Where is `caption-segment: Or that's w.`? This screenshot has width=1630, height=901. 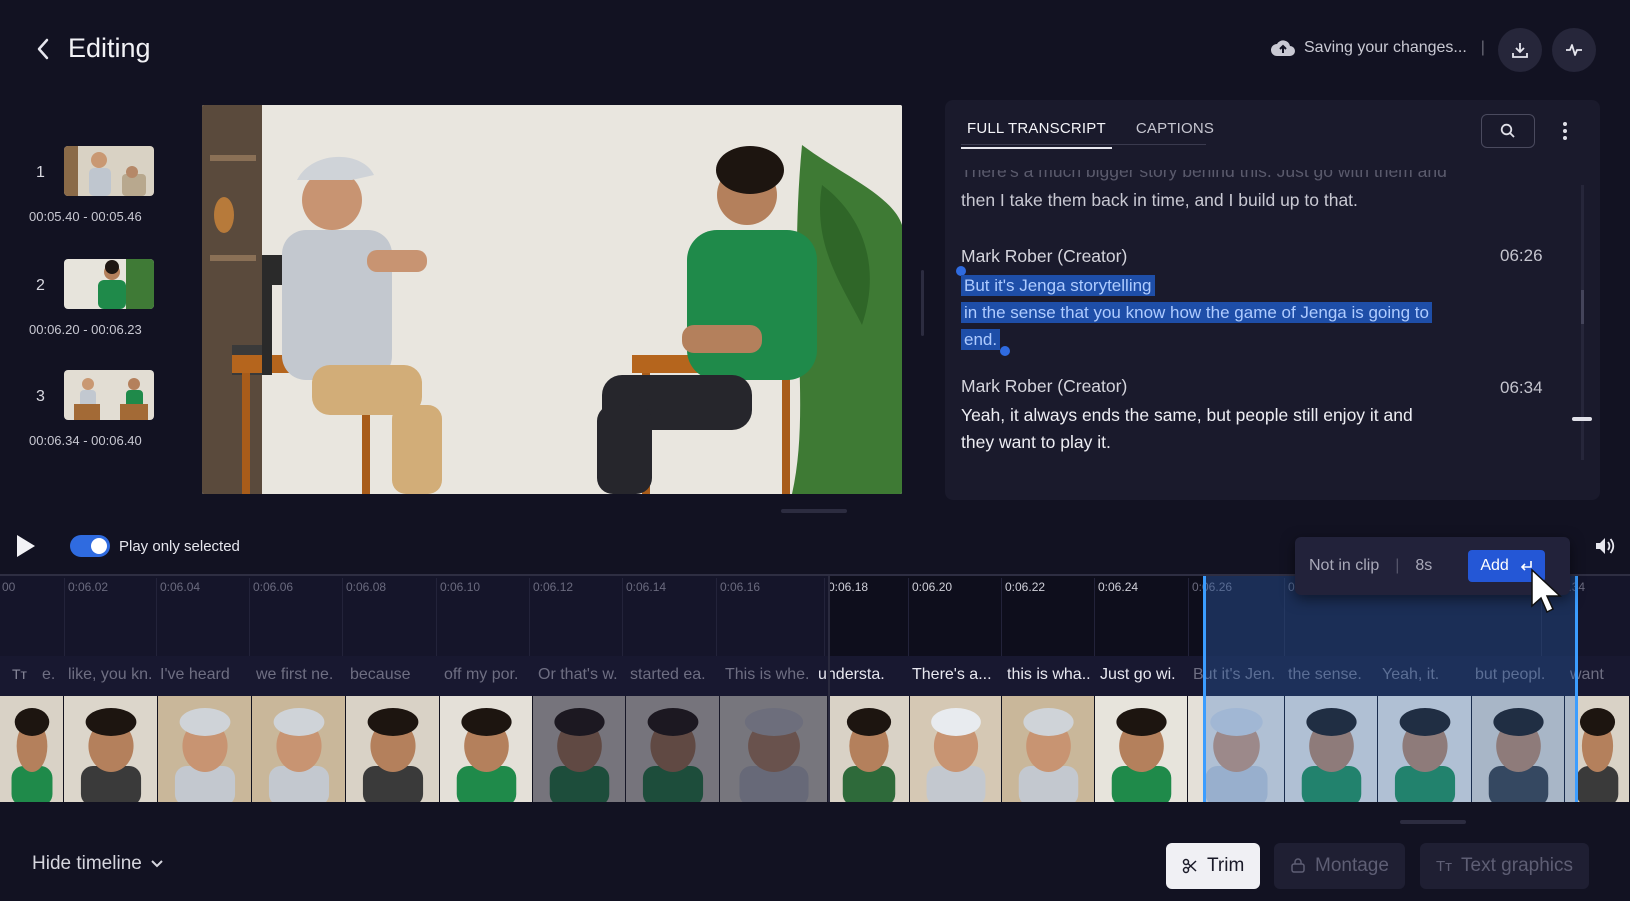
caption-segment: Or that's w. is located at coordinates (578, 675).